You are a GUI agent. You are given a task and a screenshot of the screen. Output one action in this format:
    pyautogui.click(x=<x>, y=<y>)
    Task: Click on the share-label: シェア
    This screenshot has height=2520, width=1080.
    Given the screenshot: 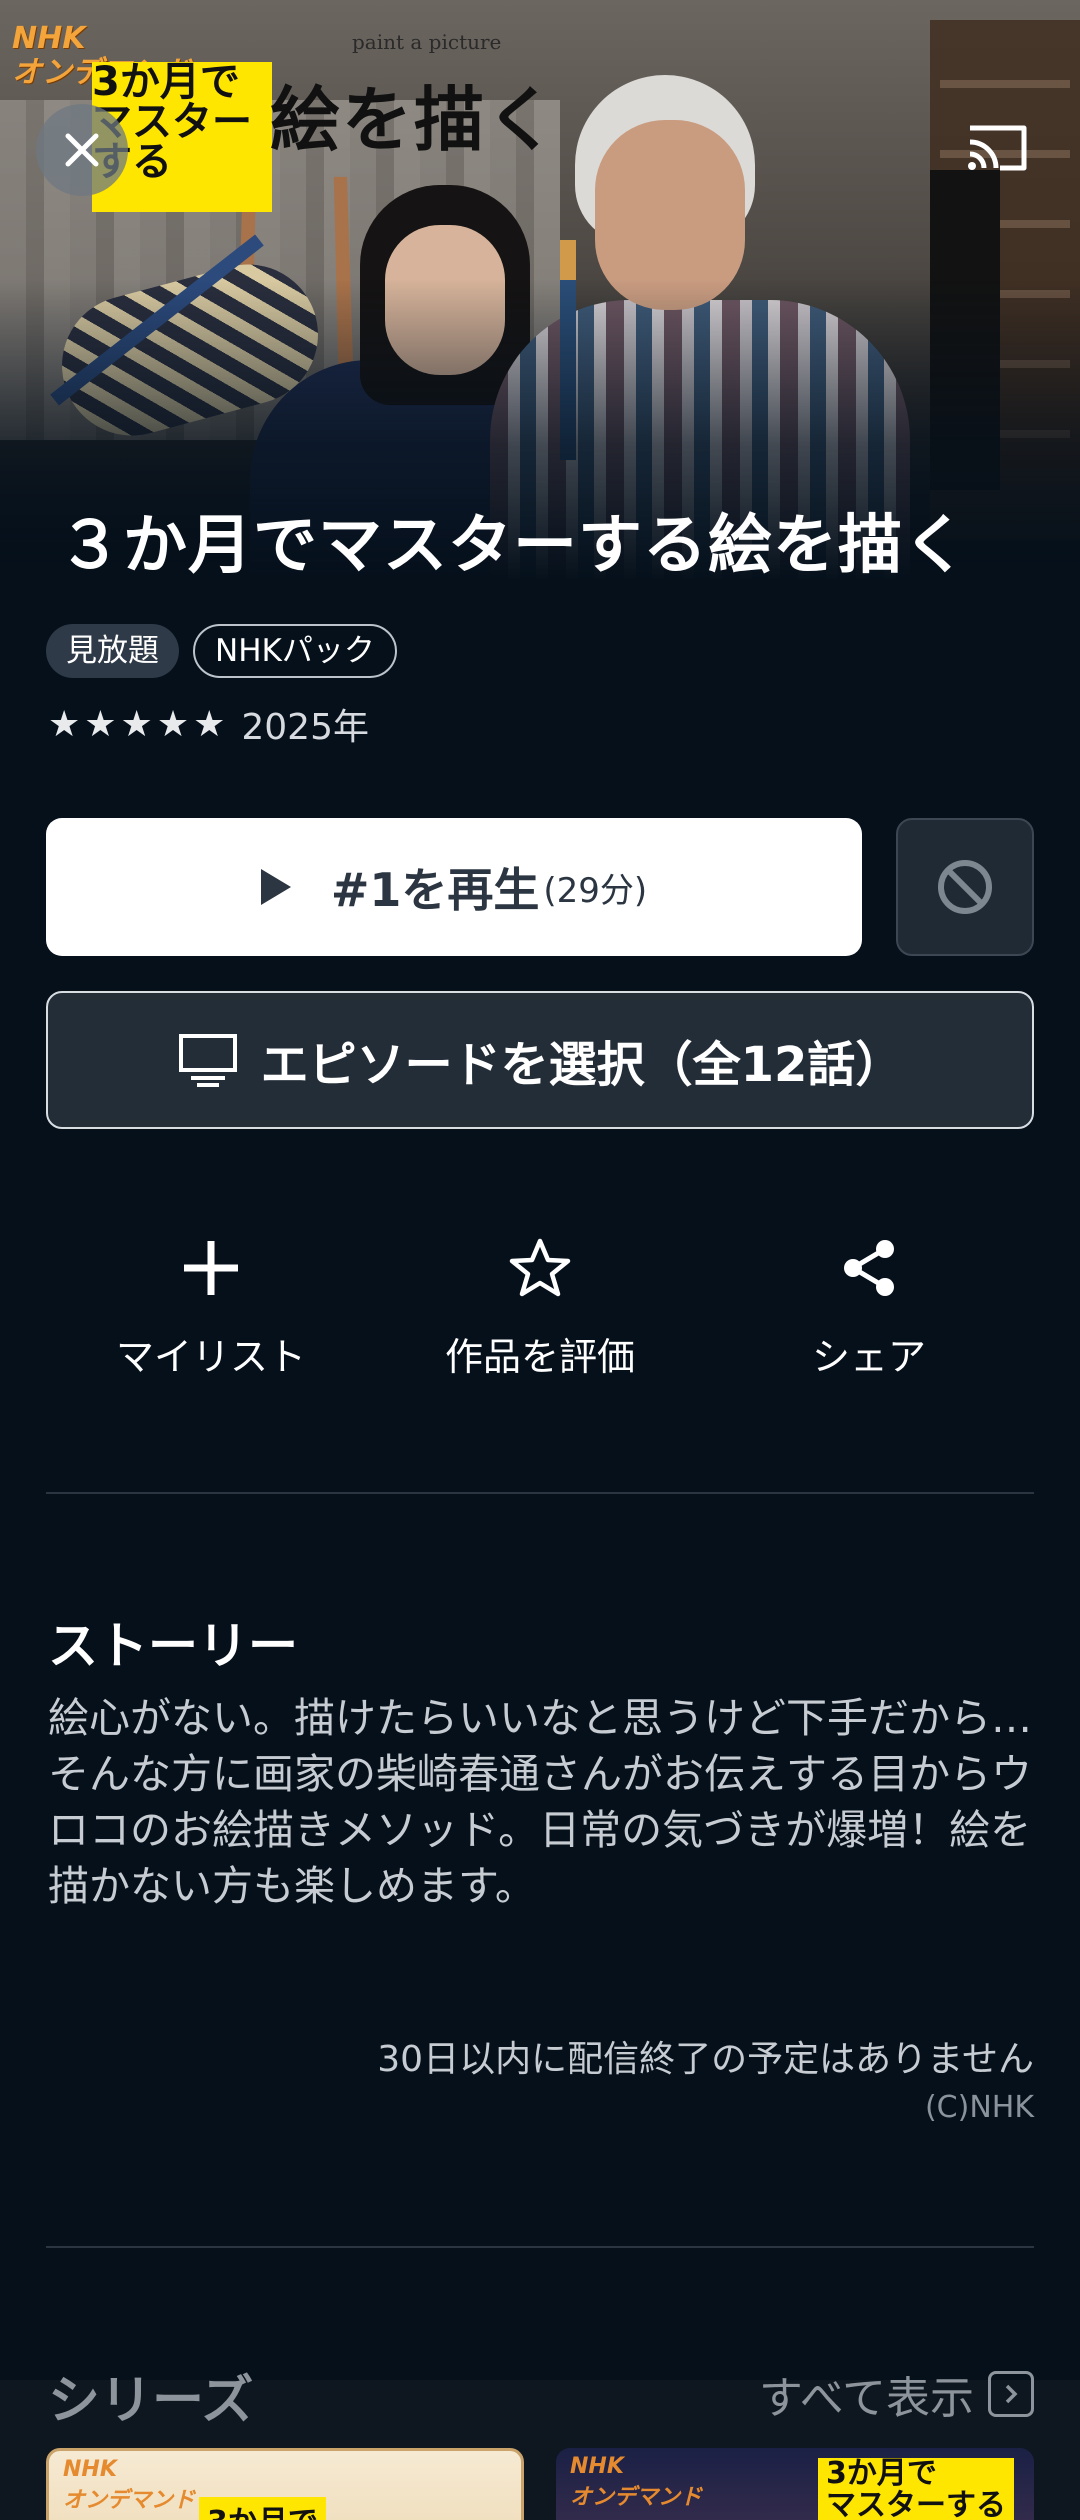 What is the action you would take?
    pyautogui.click(x=868, y=1357)
    